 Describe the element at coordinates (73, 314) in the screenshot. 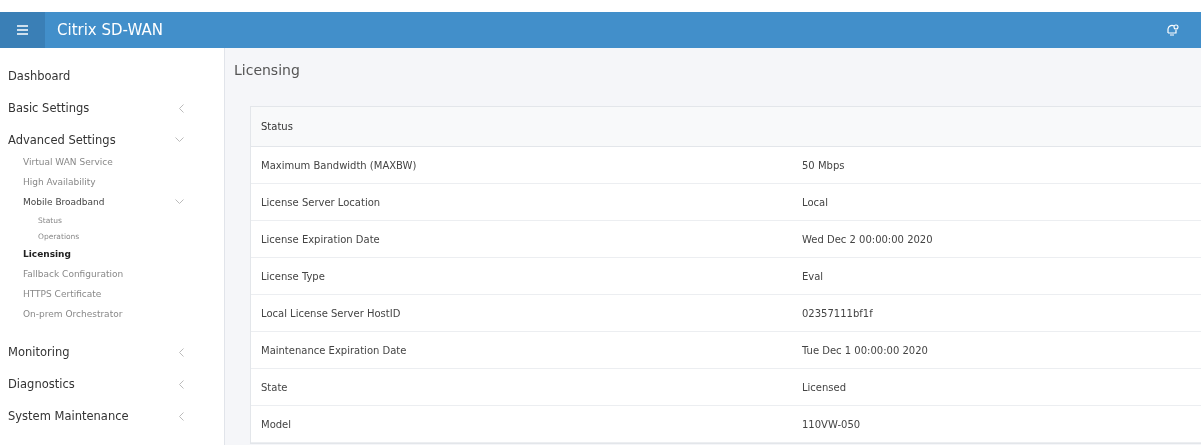

I see `sidebar-item: On-prem Orchestrator` at that location.